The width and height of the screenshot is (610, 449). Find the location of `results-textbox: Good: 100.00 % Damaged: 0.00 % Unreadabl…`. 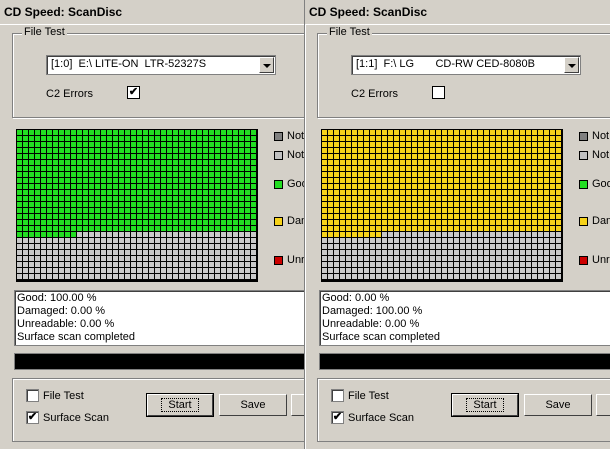

results-textbox: Good: 100.00 % Damaged: 0.00 % Unreadabl… is located at coordinates (160, 318).